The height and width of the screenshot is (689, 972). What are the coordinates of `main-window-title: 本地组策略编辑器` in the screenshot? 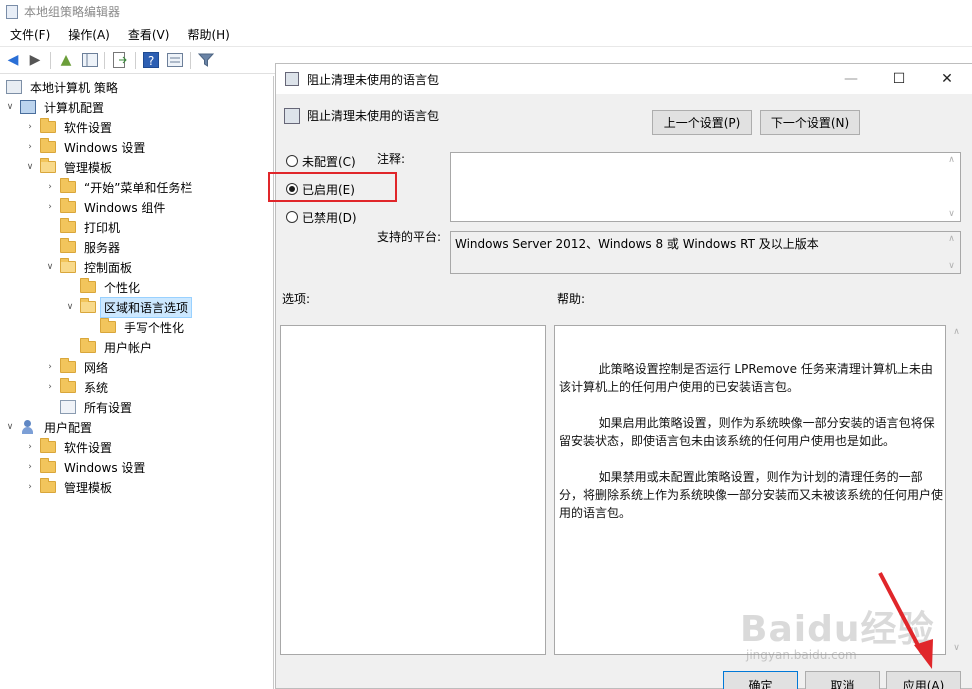 It's located at (72, 12).